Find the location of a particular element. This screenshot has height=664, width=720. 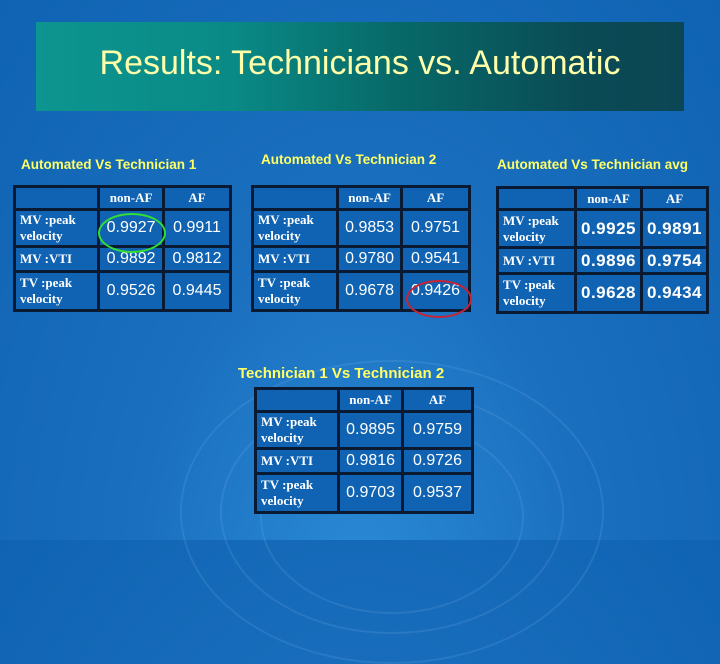

slide-title: Results: Technicians vs. Automatic is located at coordinates (360, 63).